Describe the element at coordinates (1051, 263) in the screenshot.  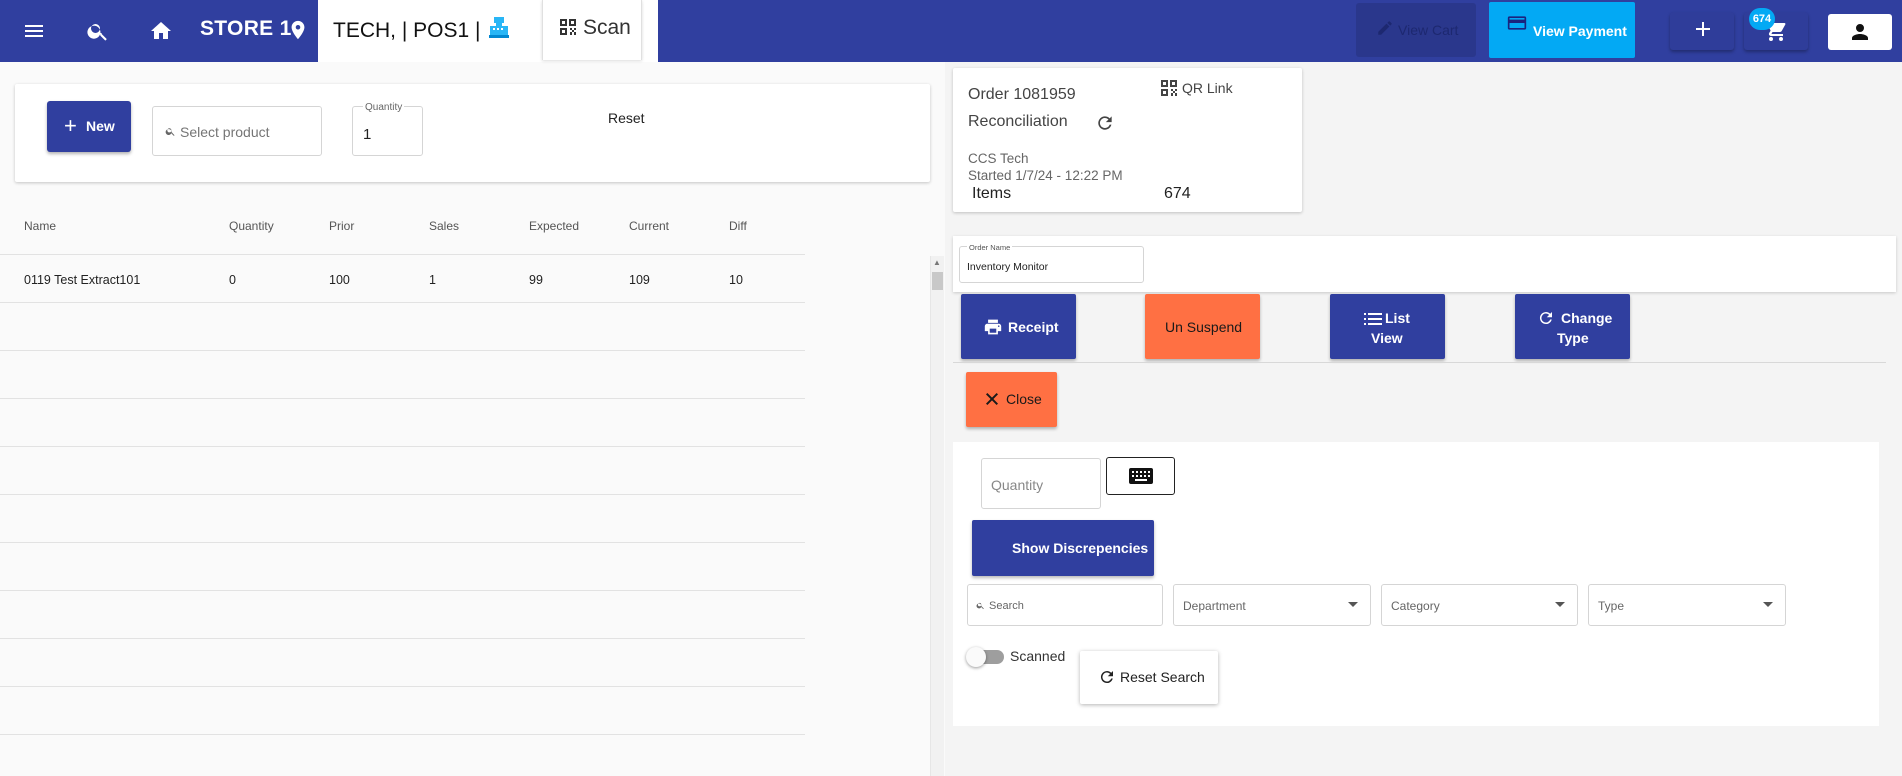
I see `order-name-input: Order Name Inventory Monitor` at that location.